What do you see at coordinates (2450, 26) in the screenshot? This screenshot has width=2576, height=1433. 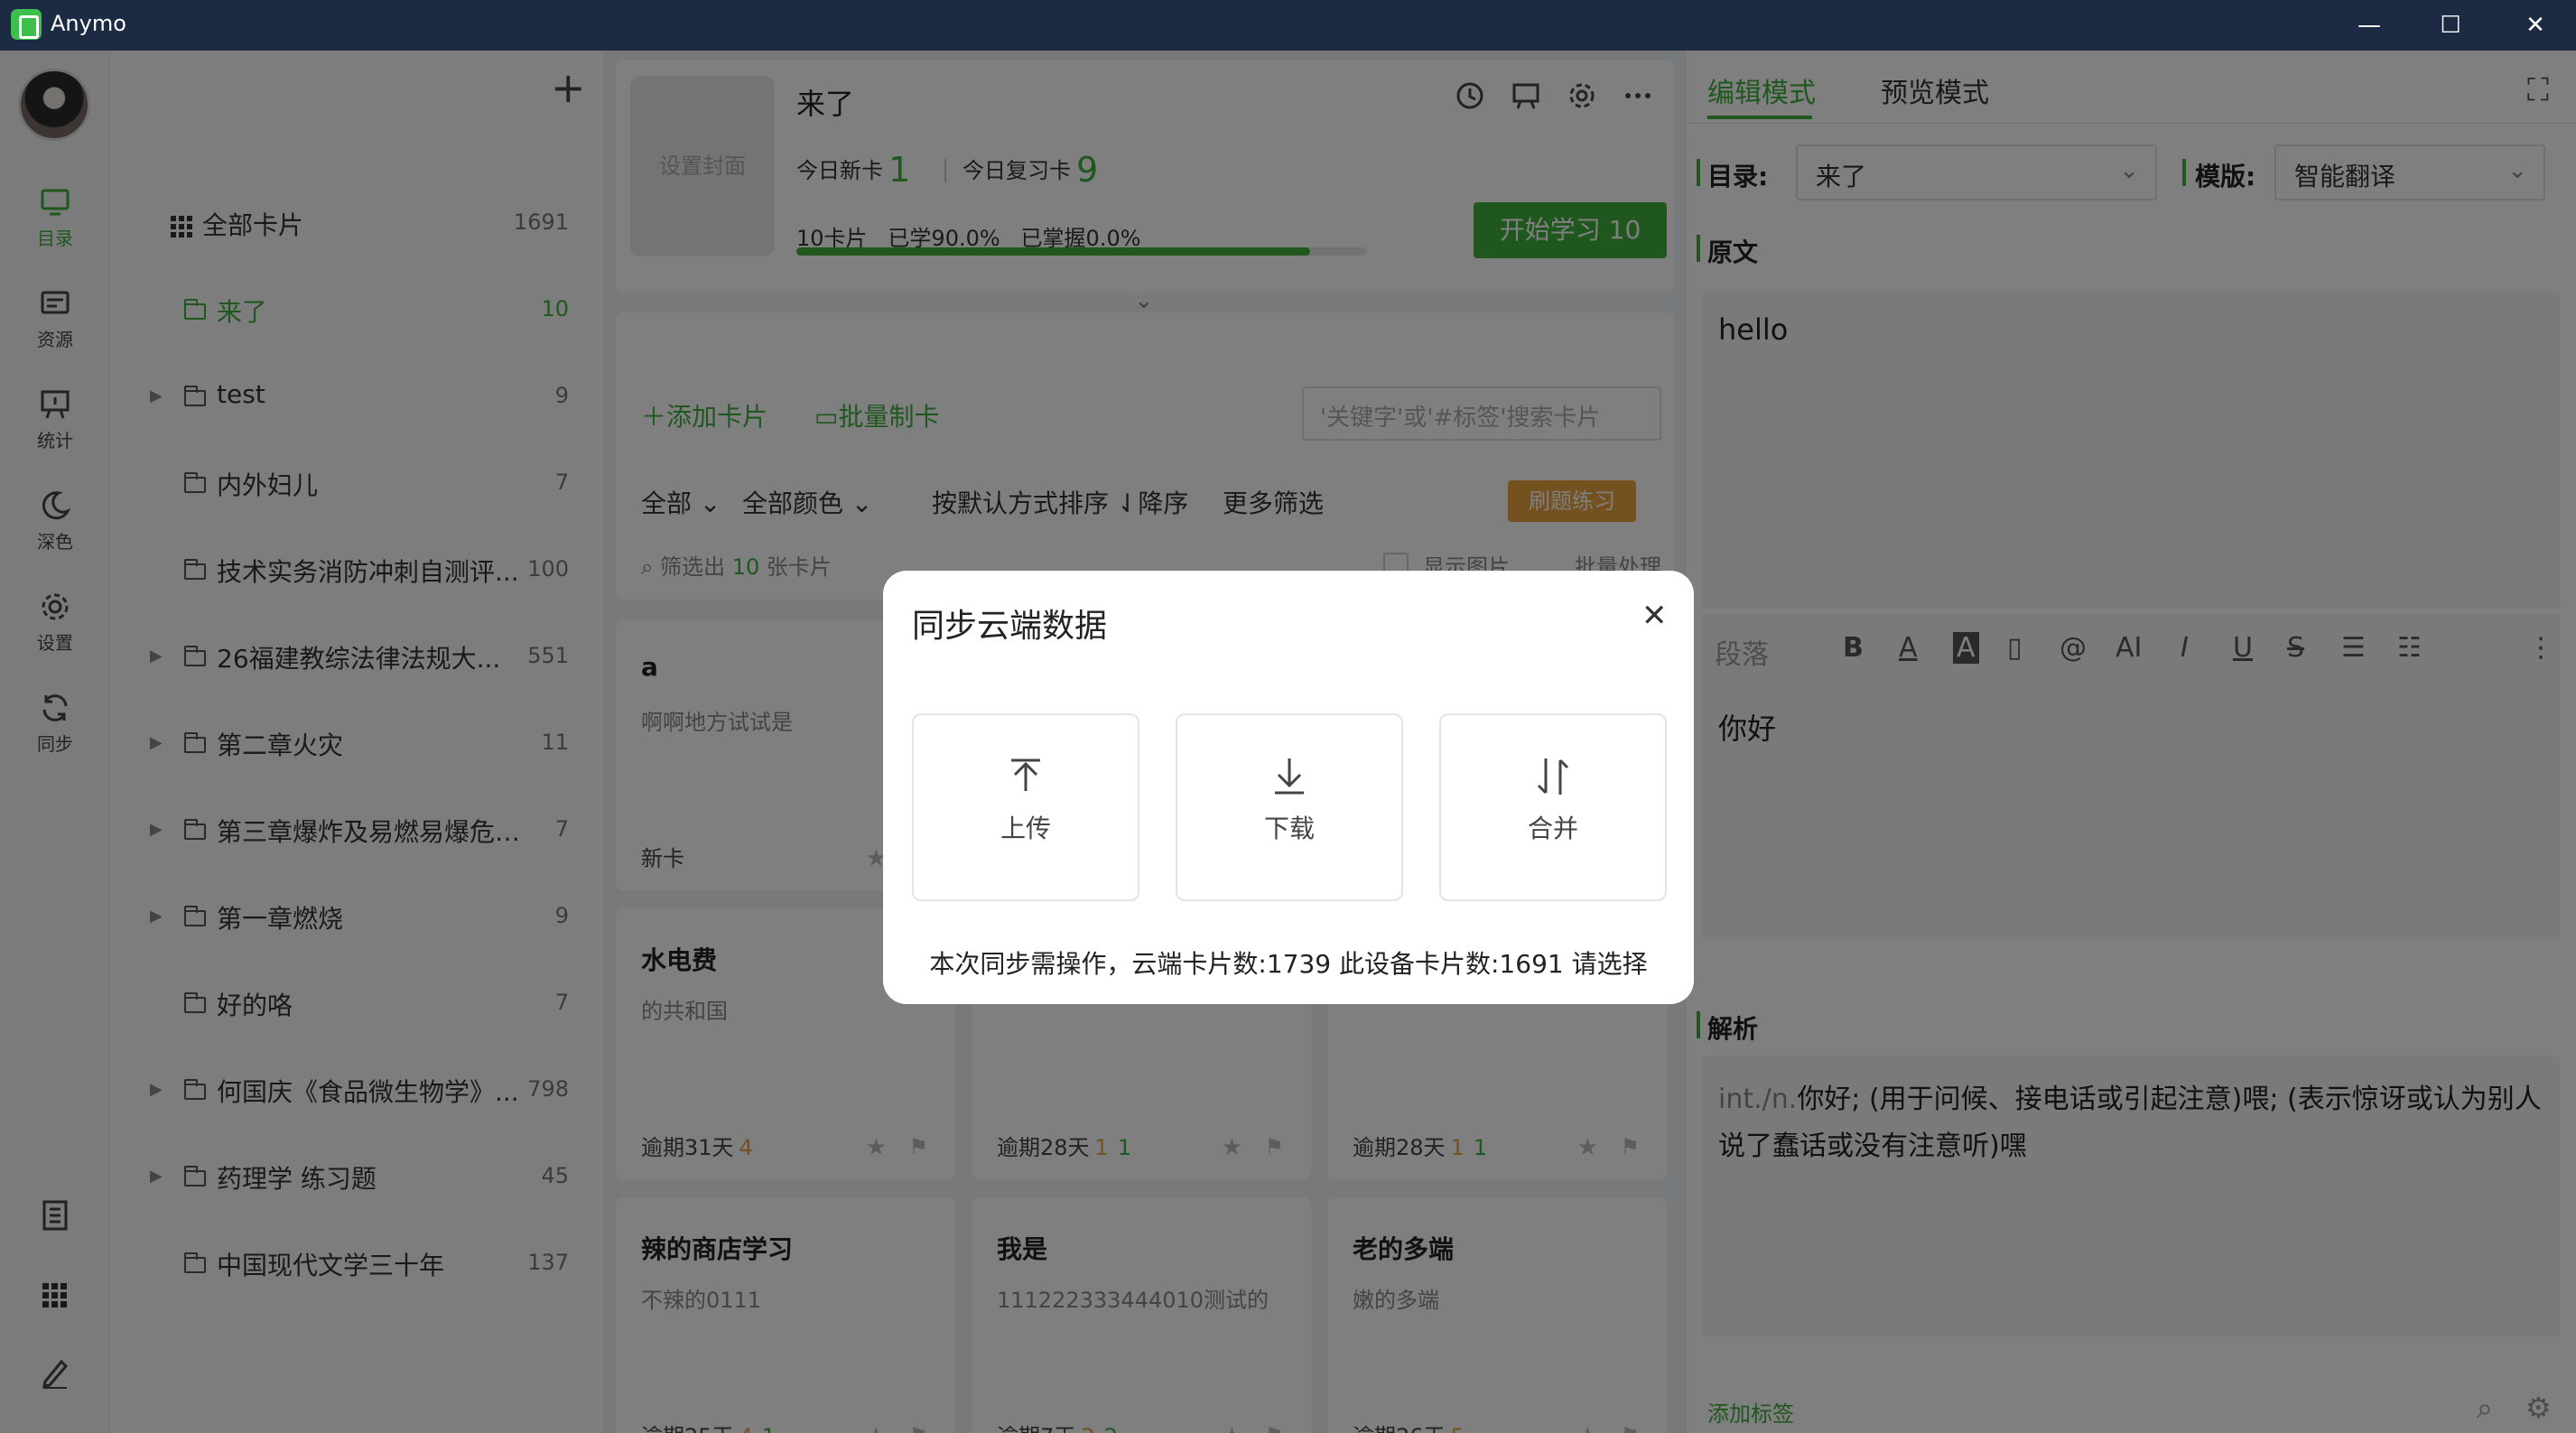 I see `maximize-button: ☐` at bounding box center [2450, 26].